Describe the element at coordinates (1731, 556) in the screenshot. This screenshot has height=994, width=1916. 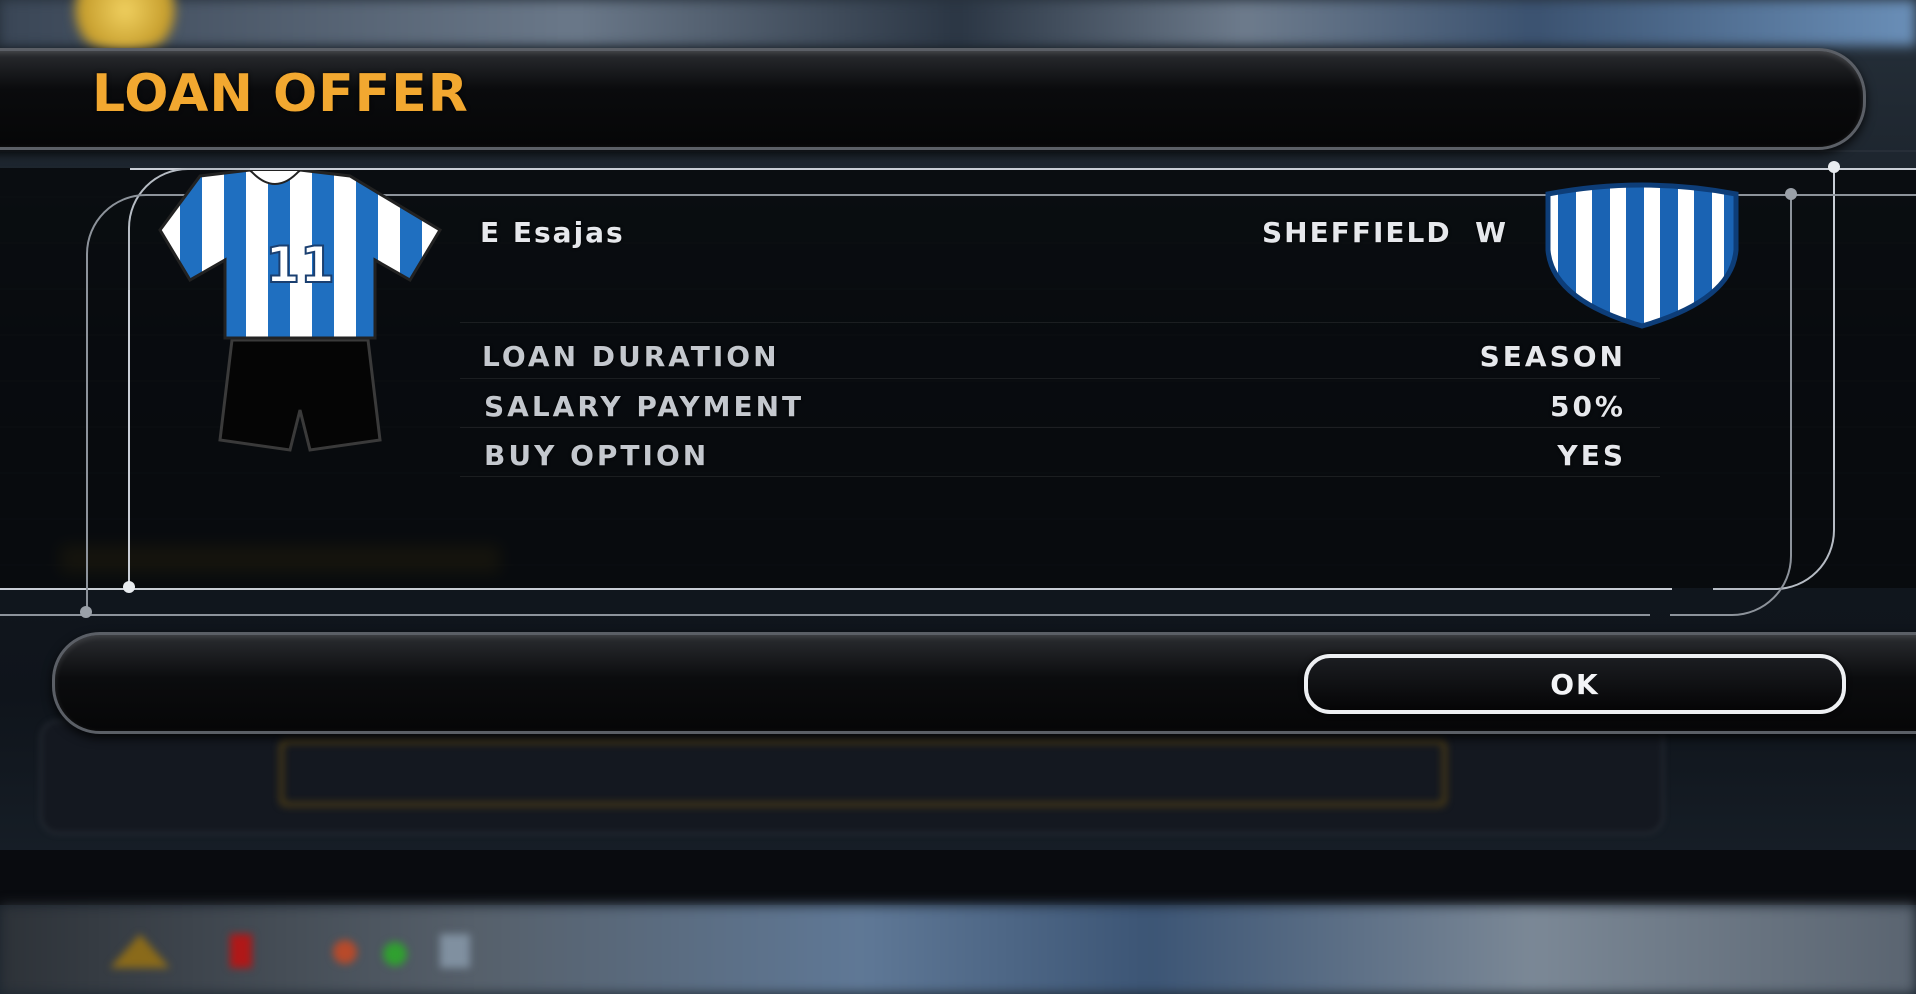
I see `frame-outer-corner-right` at that location.